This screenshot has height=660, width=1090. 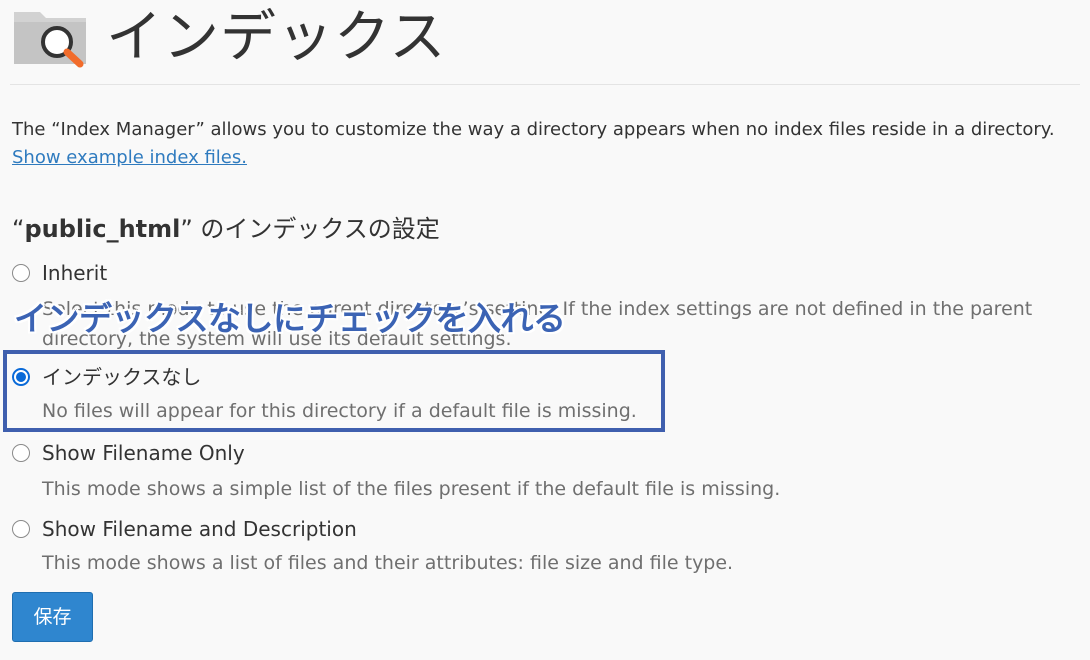 I want to click on filename-only-label: Show Filename Only, so click(x=143, y=453).